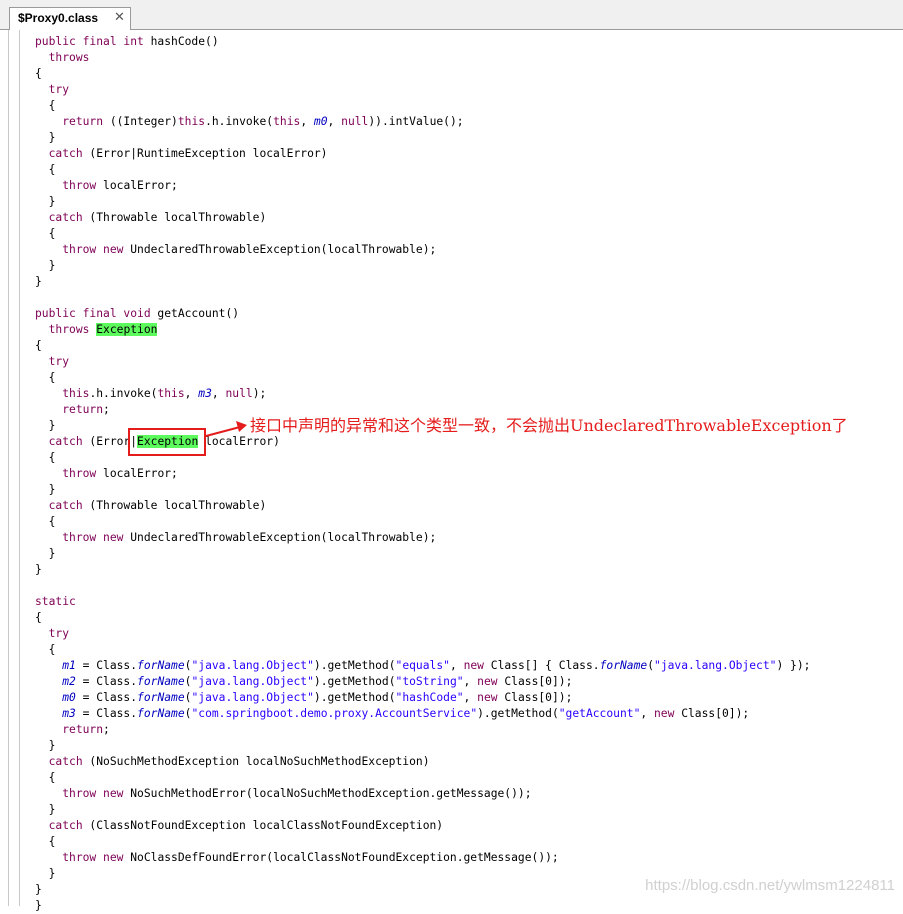 This screenshot has height=914, width=903. I want to click on tab-proxy0-class: $Proxy0.class ✕, so click(70, 18).